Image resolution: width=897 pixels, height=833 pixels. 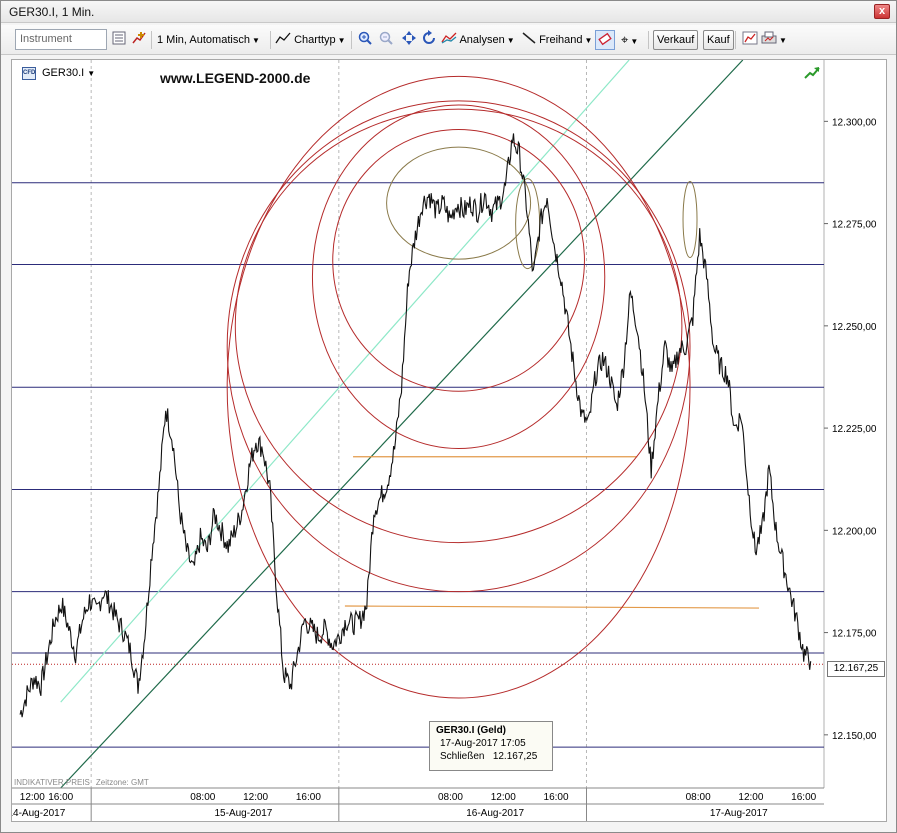 I want to click on day-label: 15-Aug-2017, so click(x=244, y=813).